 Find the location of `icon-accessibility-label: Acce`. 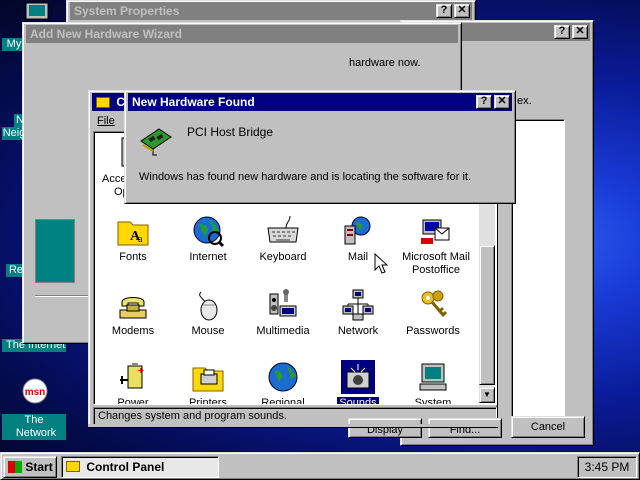

icon-accessibility-label: Acce is located at coordinates (114, 179).